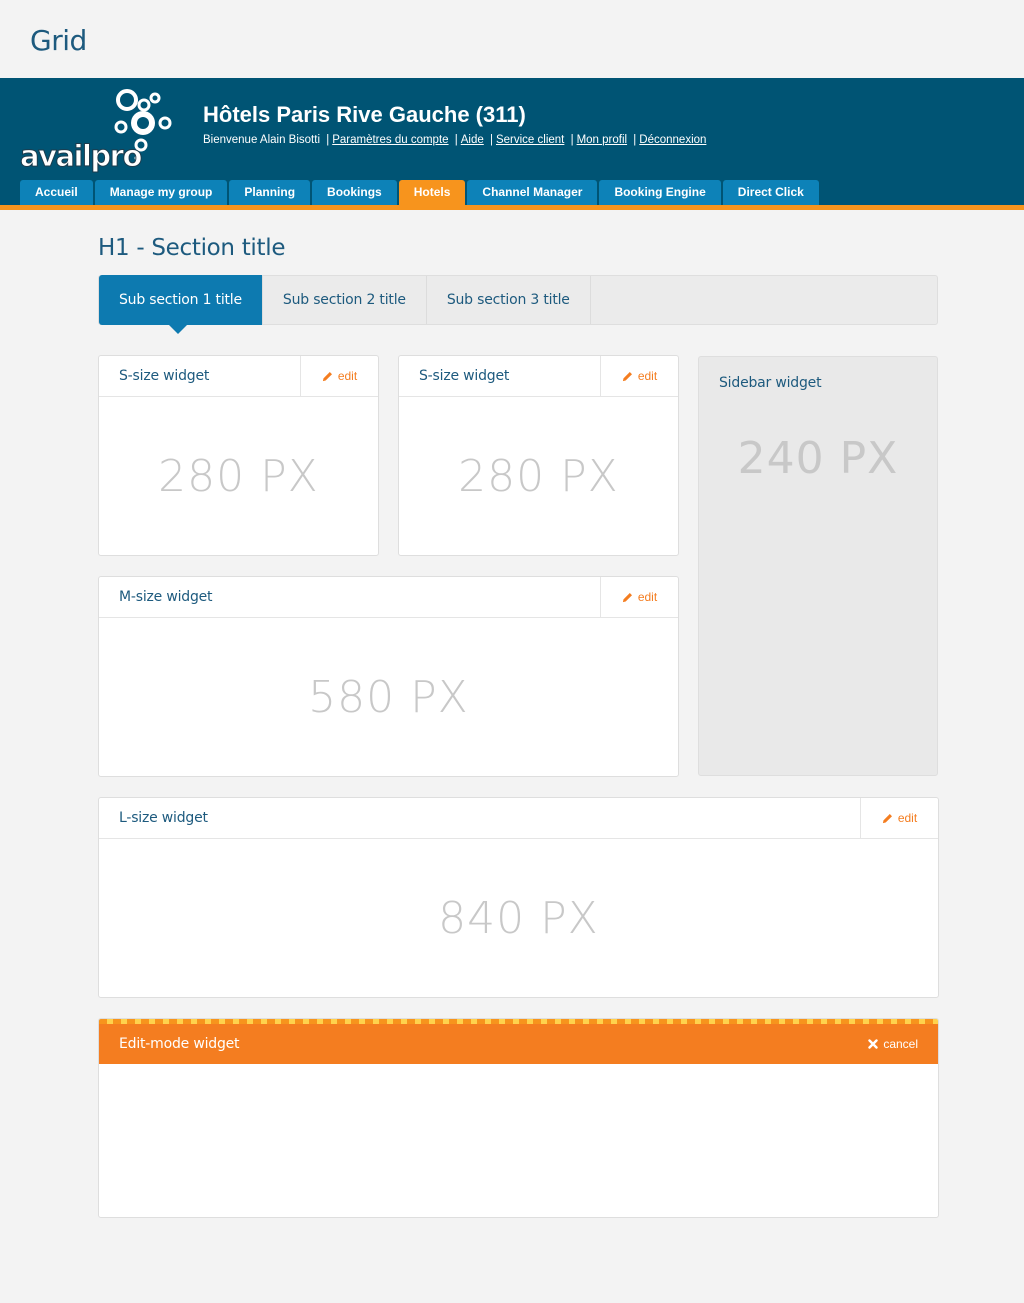 This screenshot has height=1303, width=1024. What do you see at coordinates (432, 192) in the screenshot?
I see `nav-tab-hotels: Hotels` at bounding box center [432, 192].